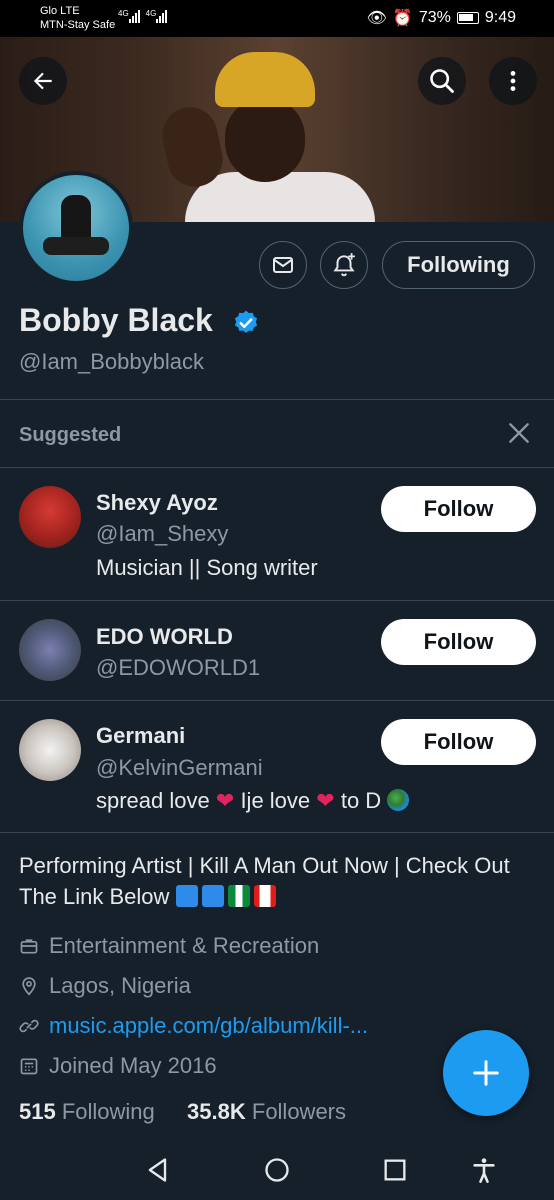 The image size is (554, 1200). Describe the element at coordinates (116, 320) in the screenshot. I see `profile-name: Bobby Black` at that location.